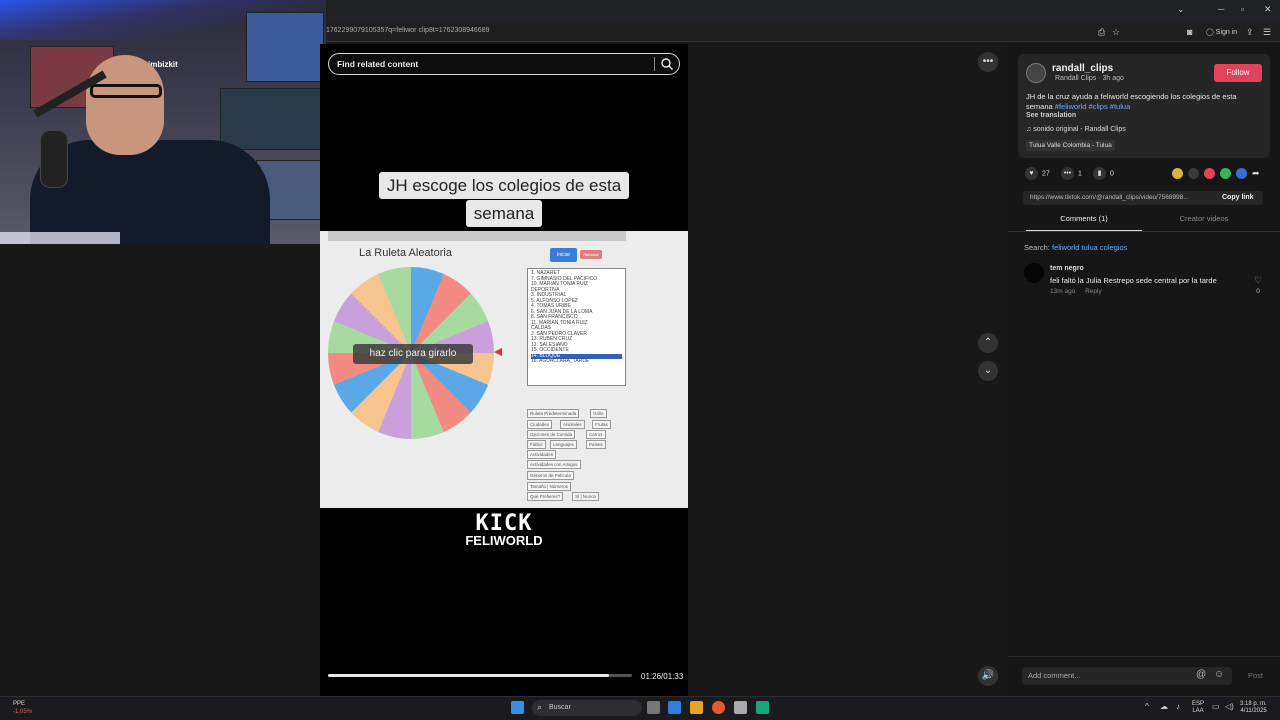 The image size is (1280, 720). I want to click on camera-icon: ◙, so click(1189, 32).